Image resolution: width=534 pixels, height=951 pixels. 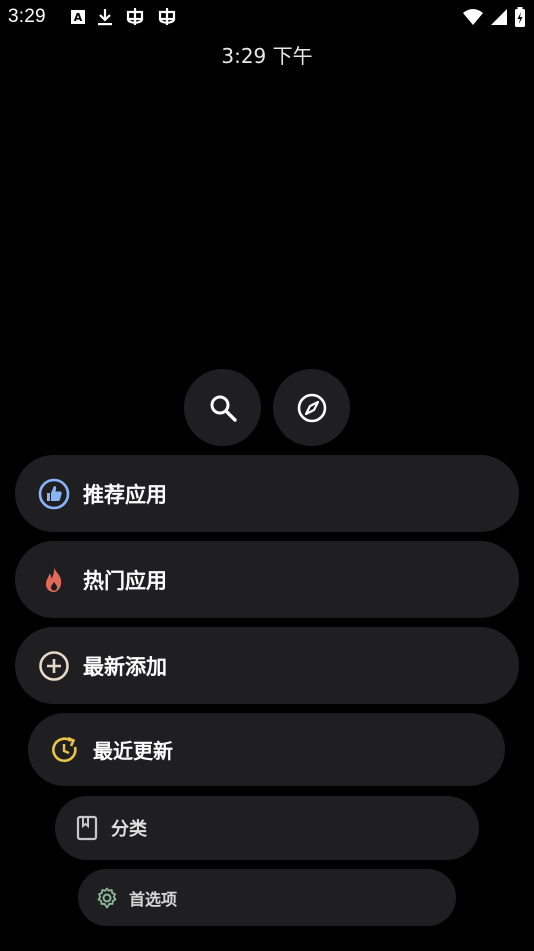 I want to click on status-notification-icons: A, so click(x=124, y=17).